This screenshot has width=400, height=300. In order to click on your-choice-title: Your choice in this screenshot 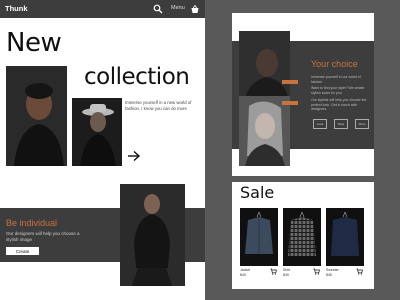, I will do `click(334, 64)`.